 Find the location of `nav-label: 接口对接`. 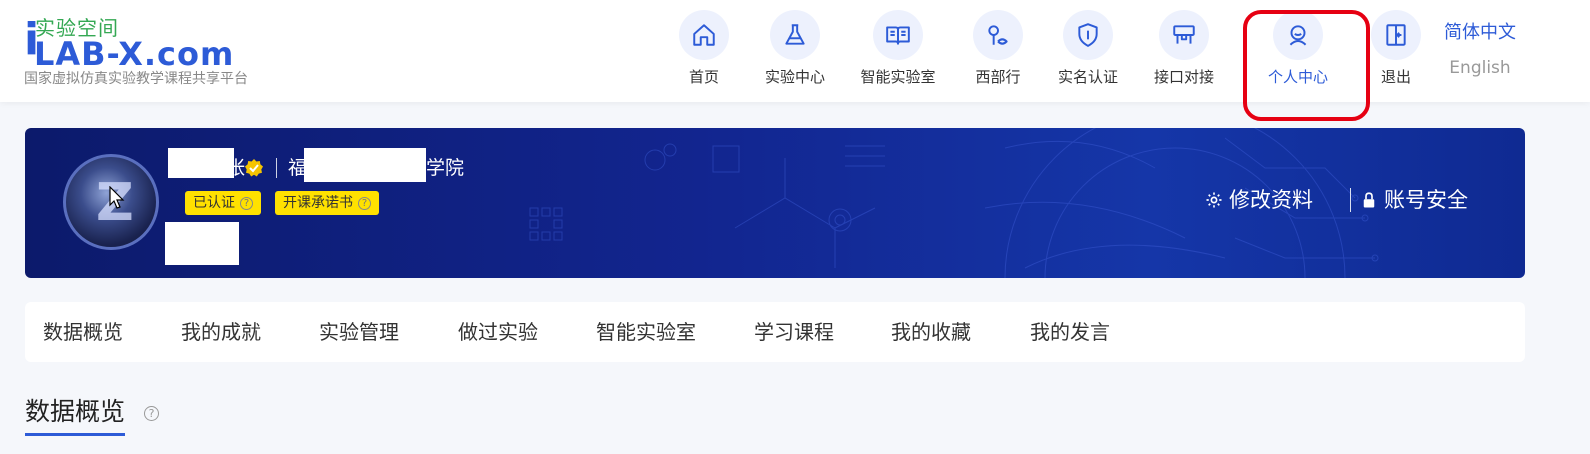

nav-label: 接口对接 is located at coordinates (1183, 77).